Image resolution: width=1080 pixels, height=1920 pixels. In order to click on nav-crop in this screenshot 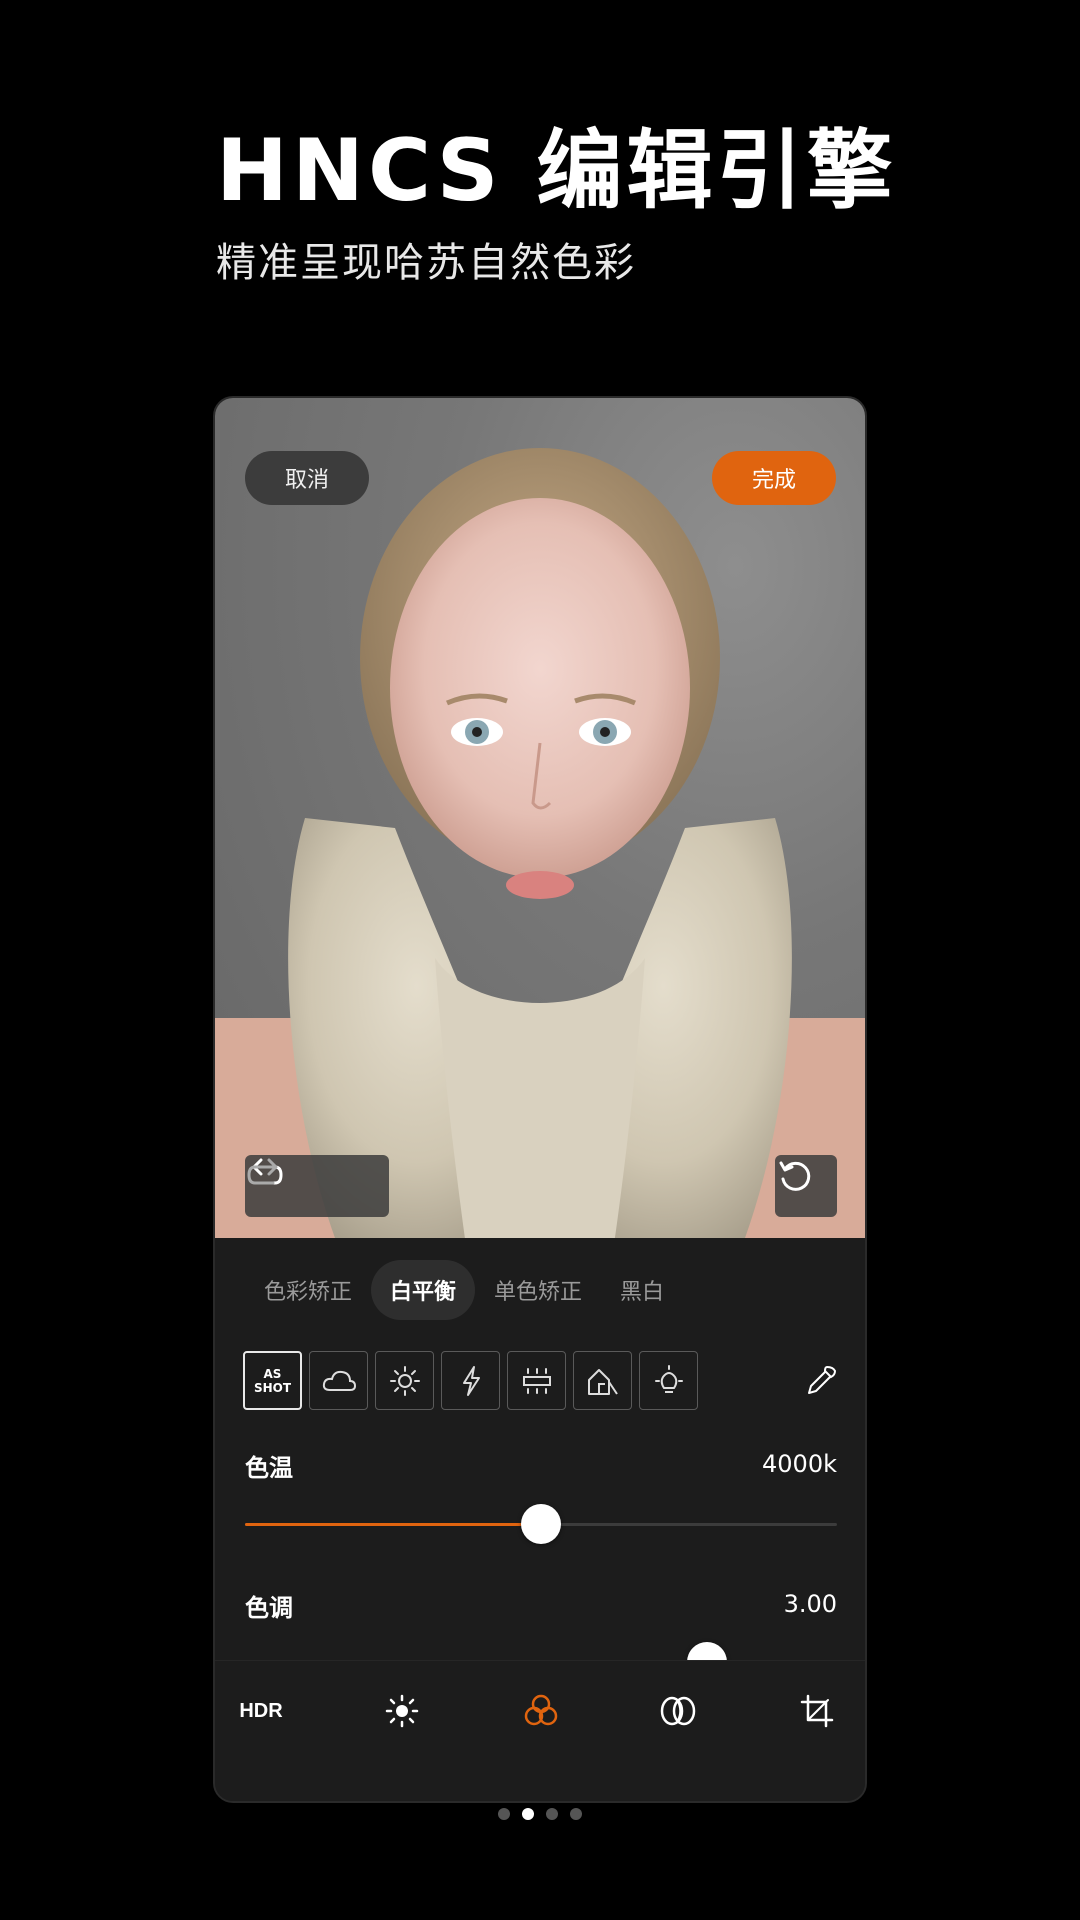, I will do `click(817, 1711)`.